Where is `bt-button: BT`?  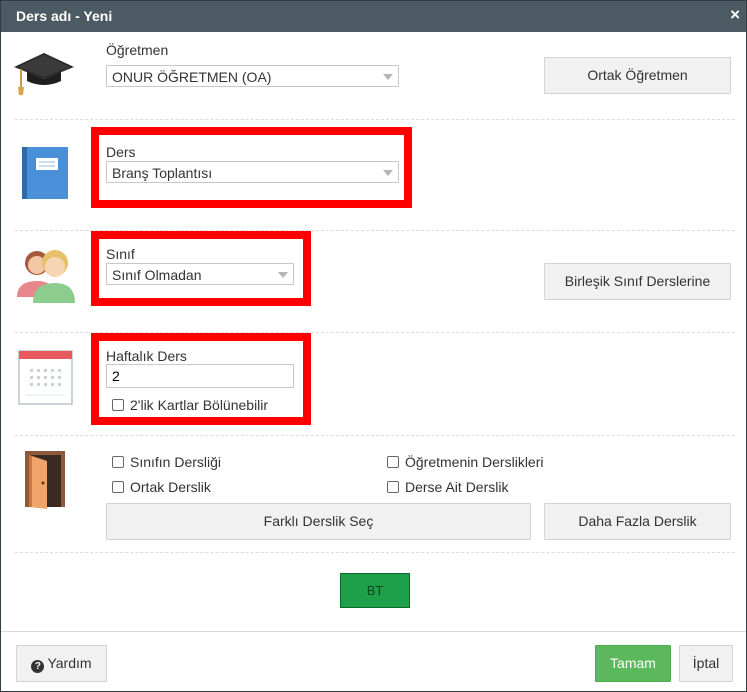 bt-button: BT is located at coordinates (375, 590).